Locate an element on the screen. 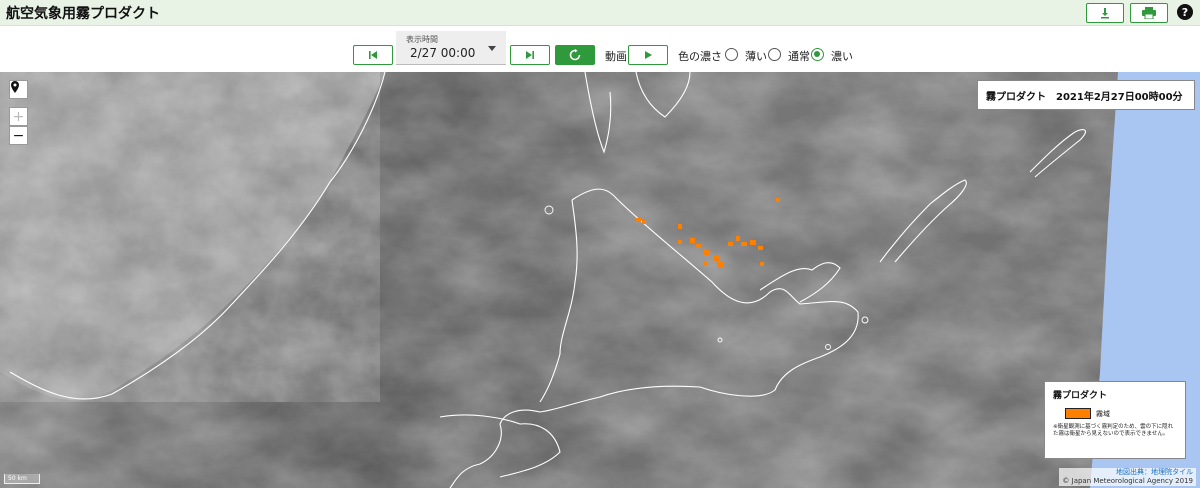 The height and width of the screenshot is (488, 1200). color-depth-label: 色の濃さ is located at coordinates (700, 56).